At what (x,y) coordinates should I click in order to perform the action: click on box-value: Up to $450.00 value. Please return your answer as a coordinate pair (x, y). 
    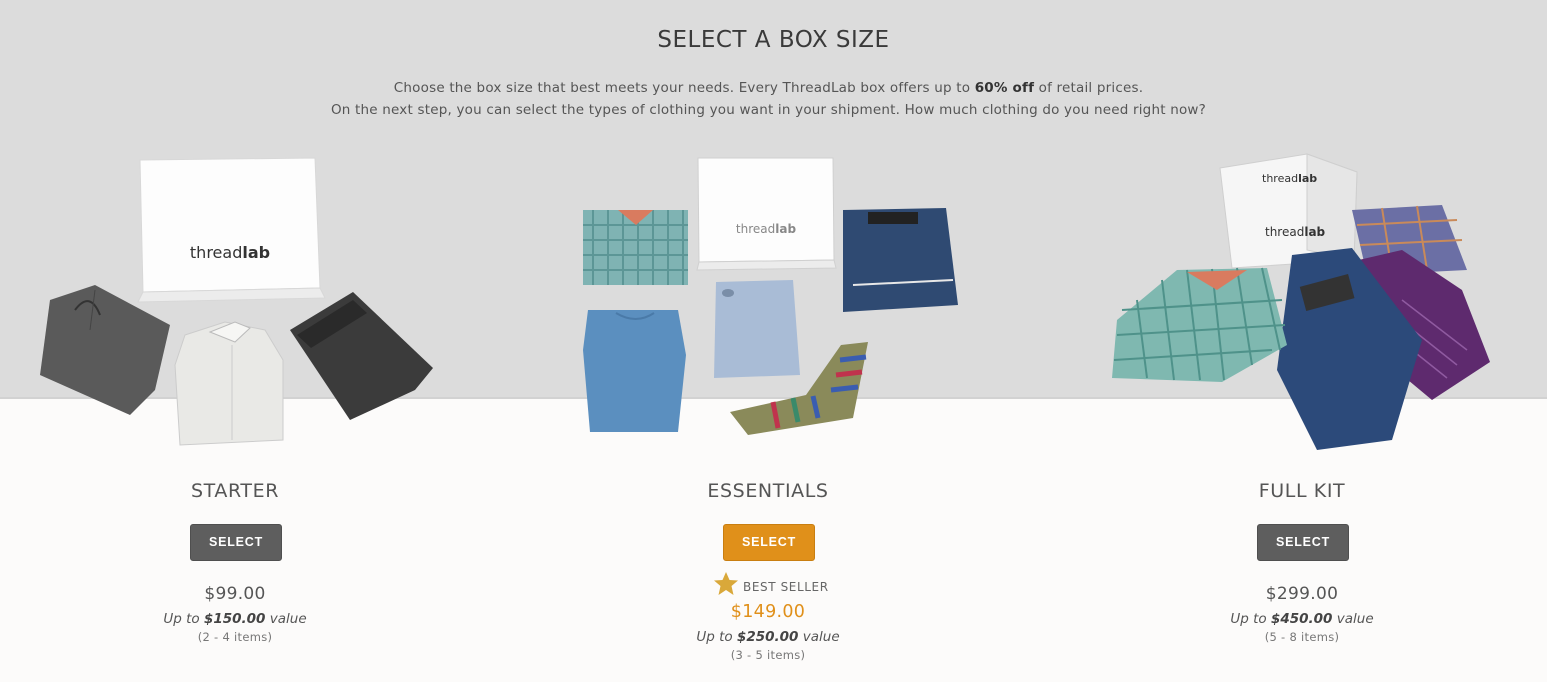
    Looking at the image, I should click on (1302, 619).